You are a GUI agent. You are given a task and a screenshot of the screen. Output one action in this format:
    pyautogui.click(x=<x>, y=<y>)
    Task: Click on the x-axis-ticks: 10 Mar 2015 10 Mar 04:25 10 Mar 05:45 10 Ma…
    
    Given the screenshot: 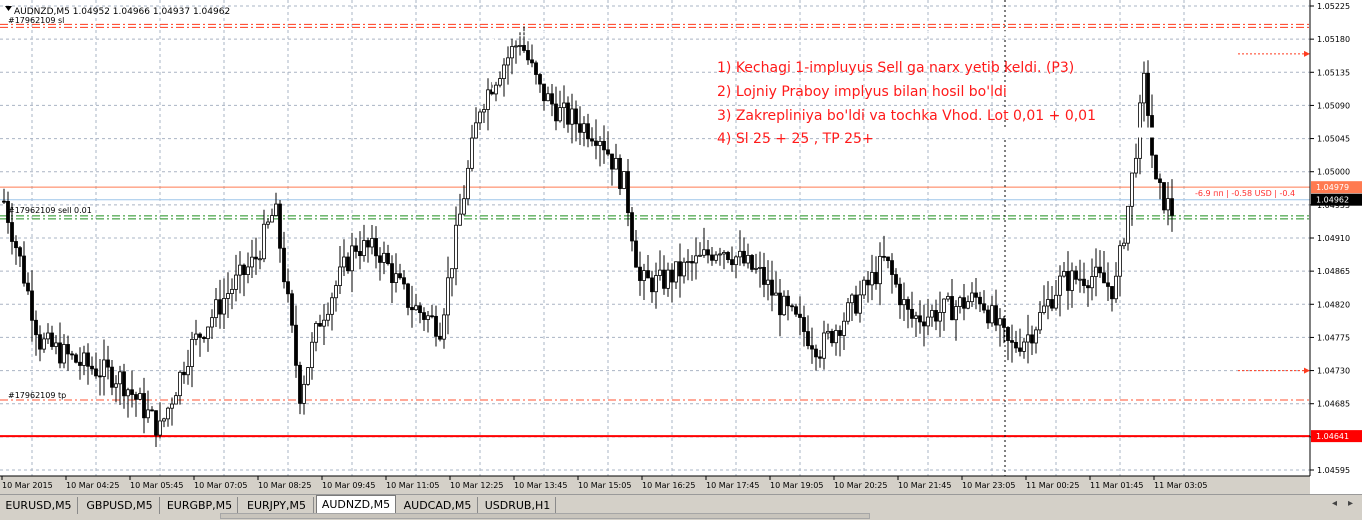 What is the action you would take?
    pyautogui.click(x=604, y=483)
    